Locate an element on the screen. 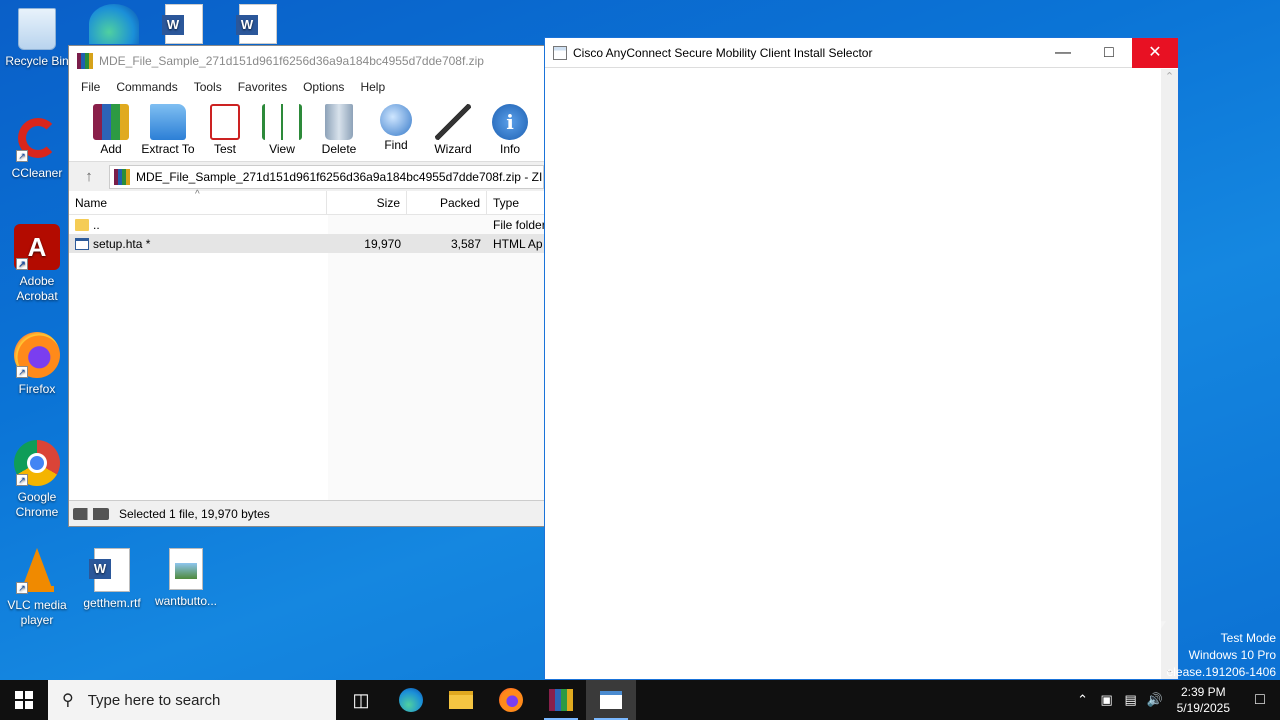 This screenshot has width=1280, height=720. drive-icon is located at coordinates (91, 513).